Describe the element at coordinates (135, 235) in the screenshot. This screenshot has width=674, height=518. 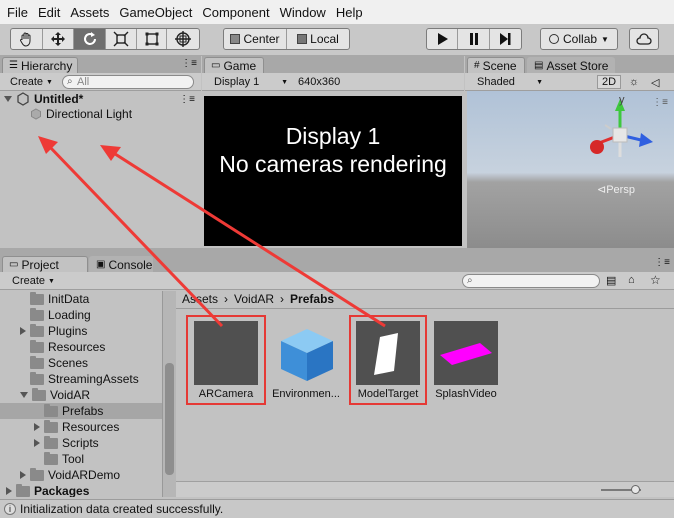
I see `arrow-arcamera-line` at that location.